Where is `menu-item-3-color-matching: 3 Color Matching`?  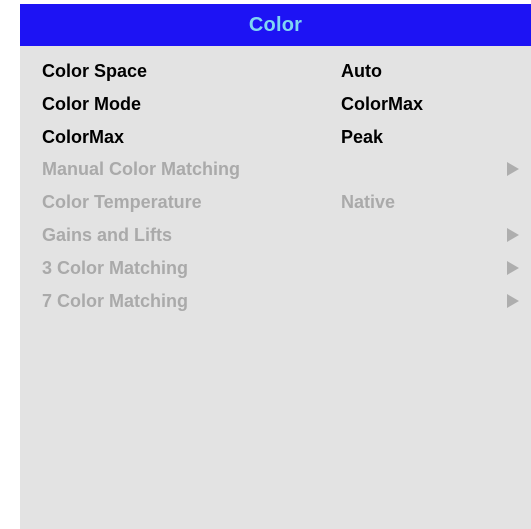 menu-item-3-color-matching: 3 Color Matching is located at coordinates (275, 273).